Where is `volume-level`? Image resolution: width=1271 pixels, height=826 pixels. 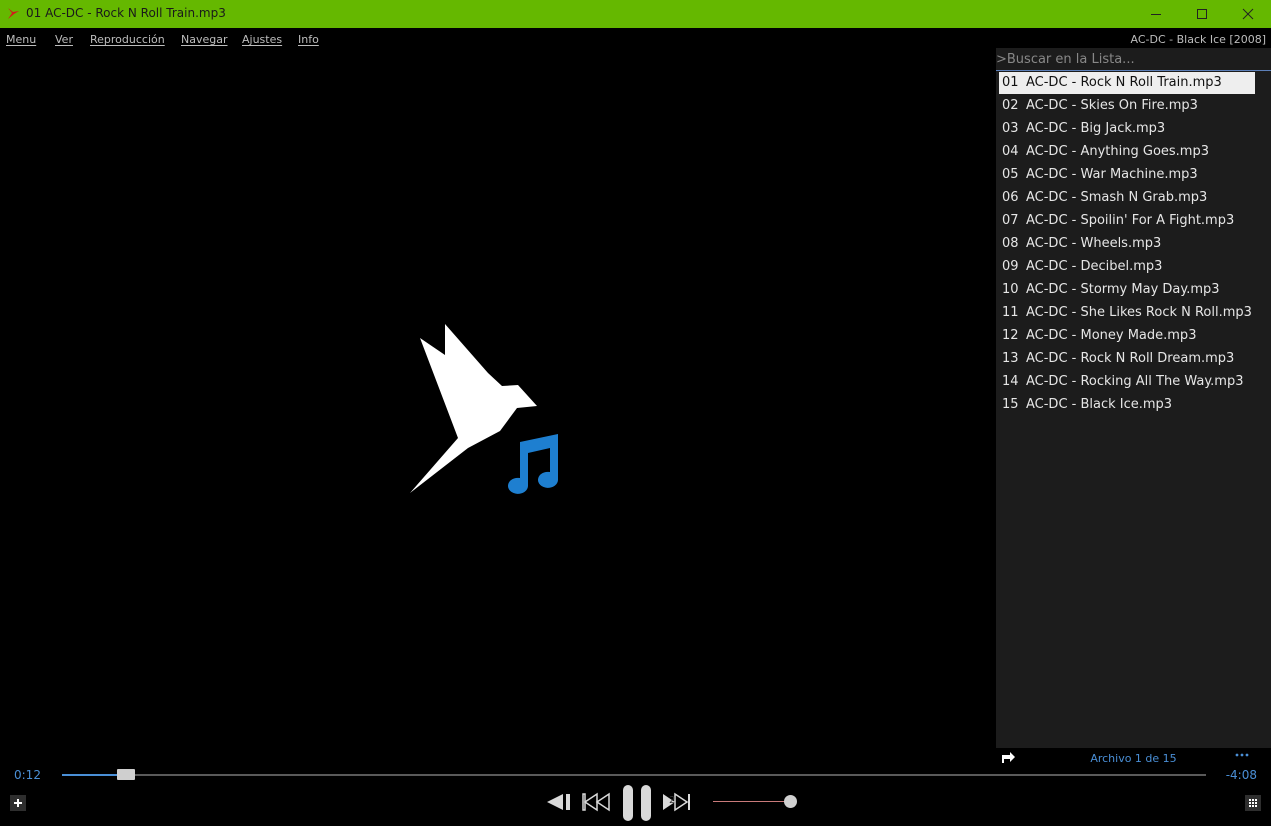 volume-level is located at coordinates (751, 801).